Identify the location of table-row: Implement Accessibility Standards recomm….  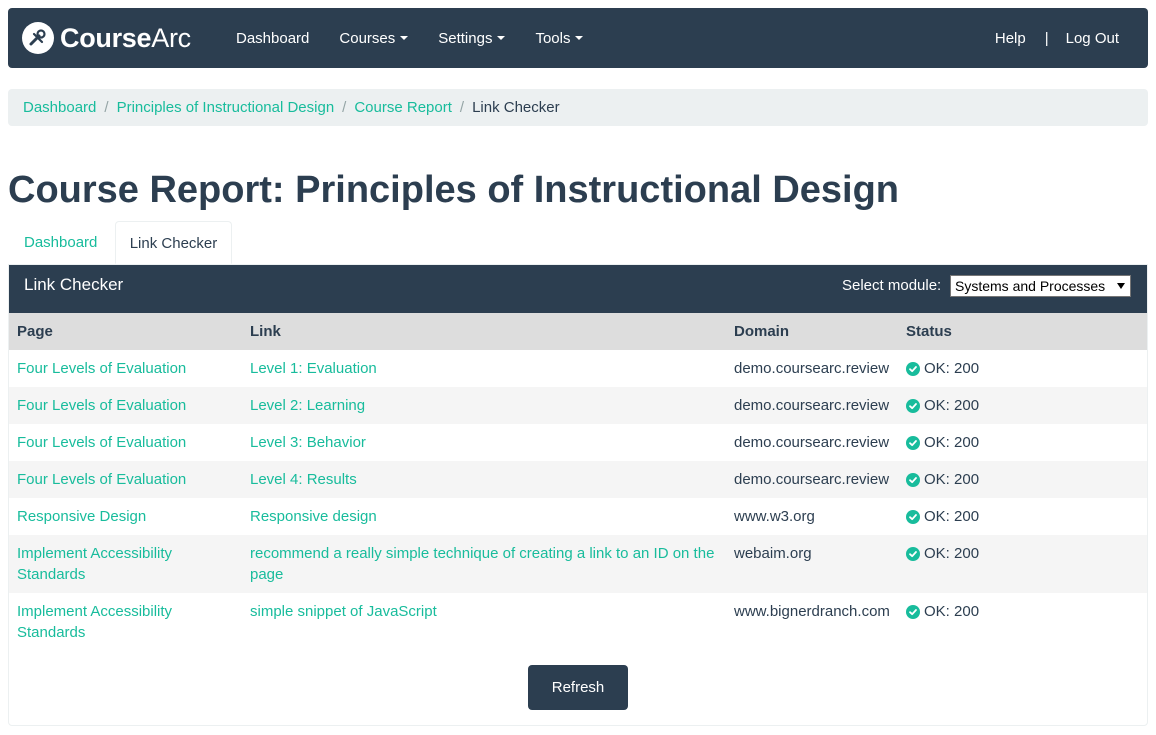
(578, 564).